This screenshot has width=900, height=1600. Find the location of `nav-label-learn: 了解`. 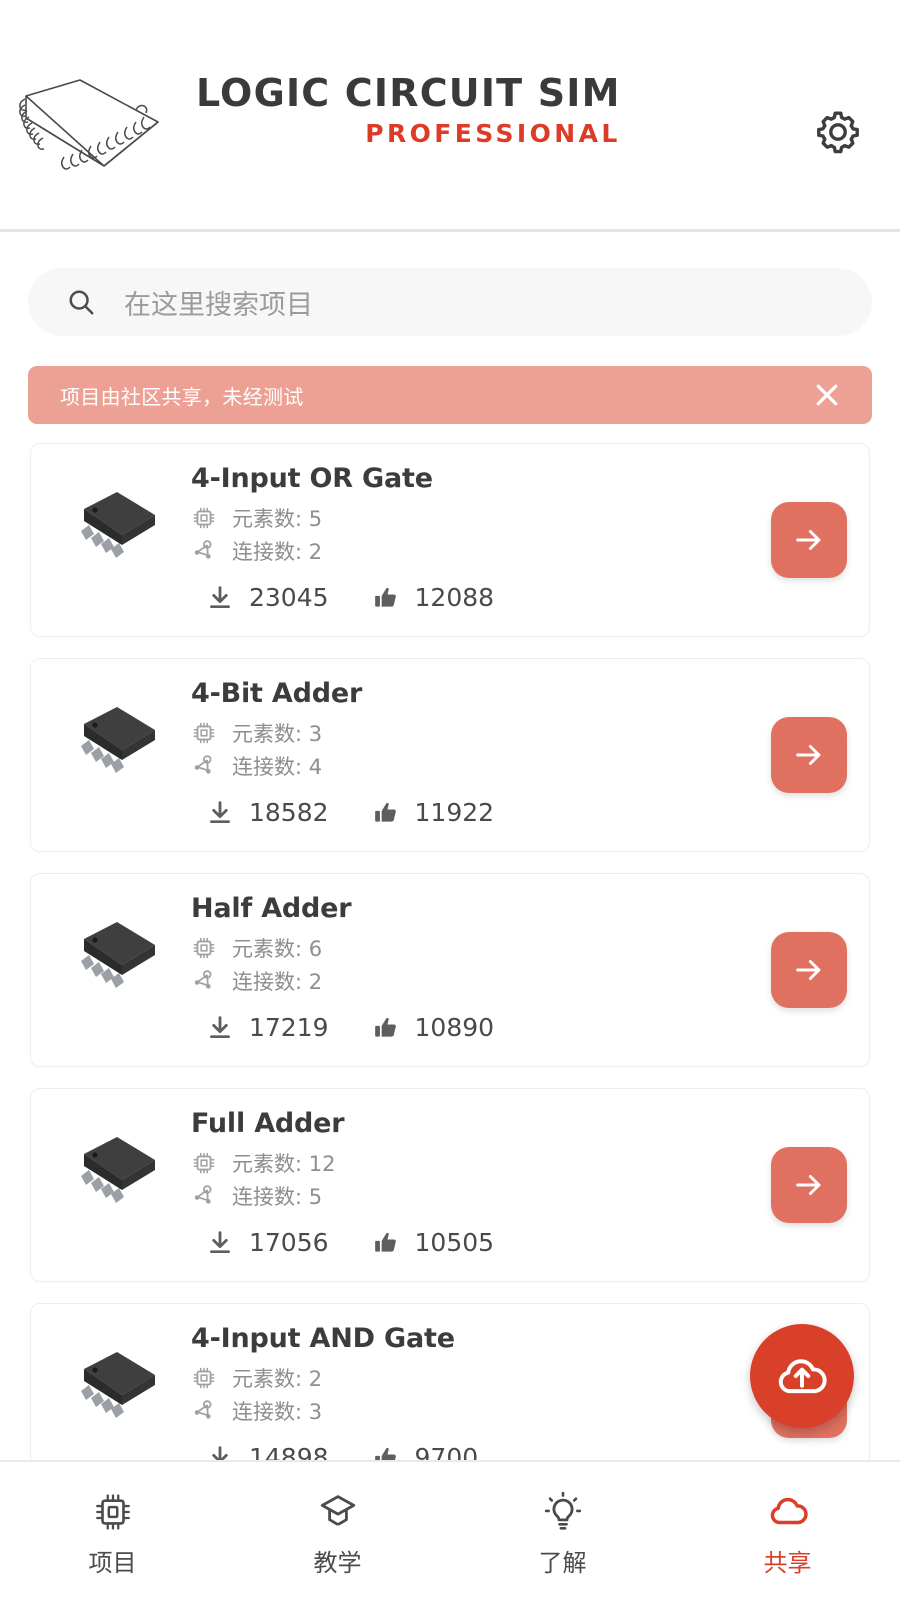

nav-label-learn: 了解 is located at coordinates (562, 1562).